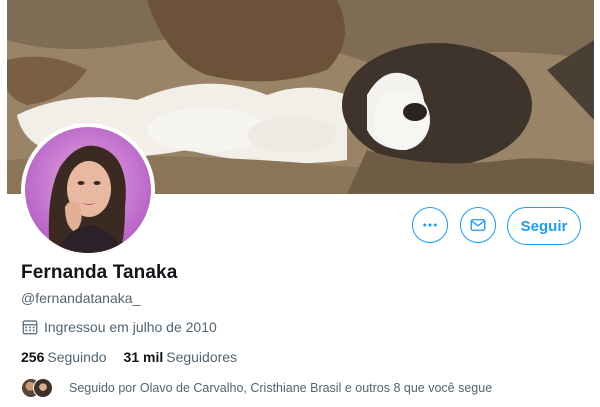 This screenshot has width=600, height=407. Describe the element at coordinates (30, 327) in the screenshot. I see `calendar-icon` at that location.